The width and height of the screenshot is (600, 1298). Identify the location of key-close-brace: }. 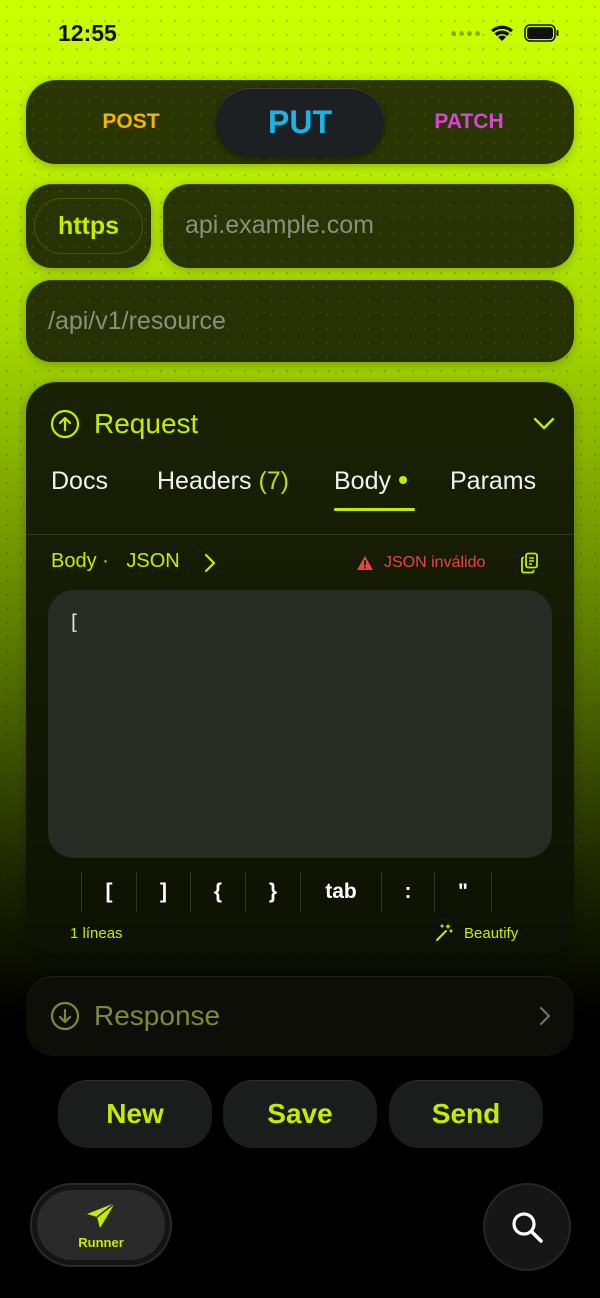
(272, 892).